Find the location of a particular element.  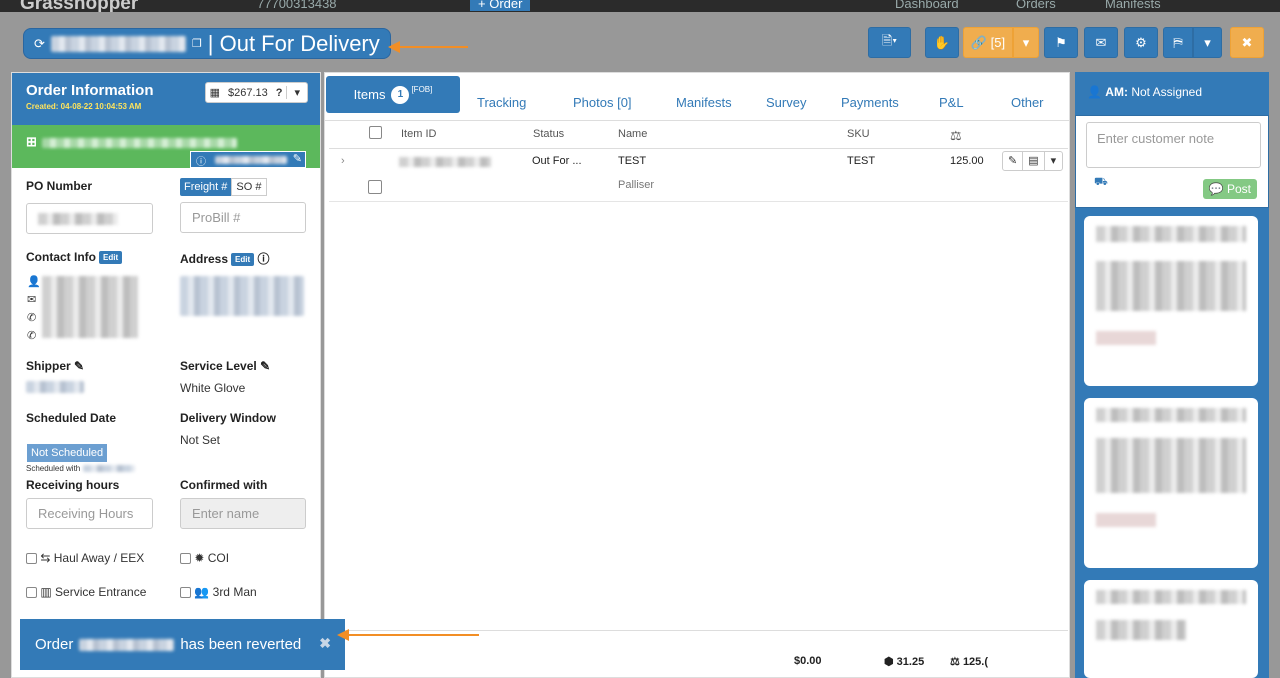

plus-icon: ⊞ is located at coordinates (31, 142).